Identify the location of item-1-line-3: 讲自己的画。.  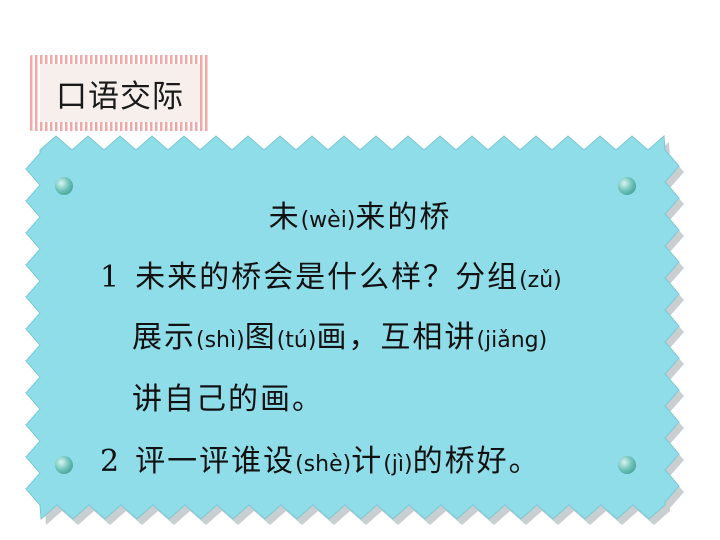
(228, 399).